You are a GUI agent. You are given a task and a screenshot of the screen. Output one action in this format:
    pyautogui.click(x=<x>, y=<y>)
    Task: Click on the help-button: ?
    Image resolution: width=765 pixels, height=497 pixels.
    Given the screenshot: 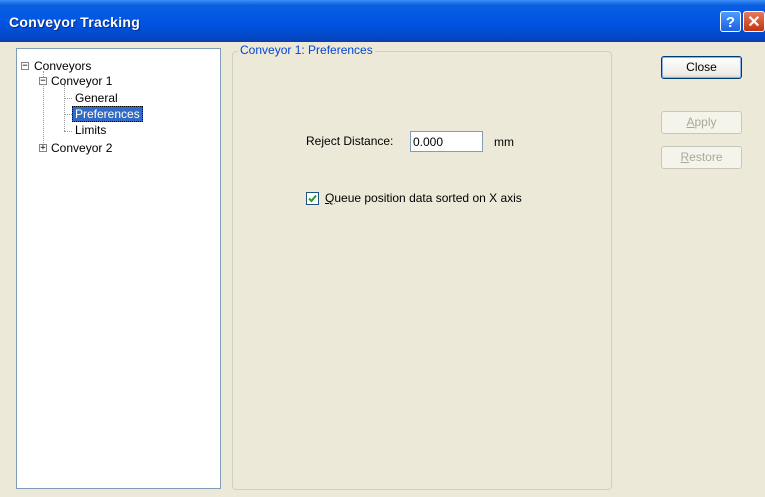 What is the action you would take?
    pyautogui.click(x=730, y=21)
    